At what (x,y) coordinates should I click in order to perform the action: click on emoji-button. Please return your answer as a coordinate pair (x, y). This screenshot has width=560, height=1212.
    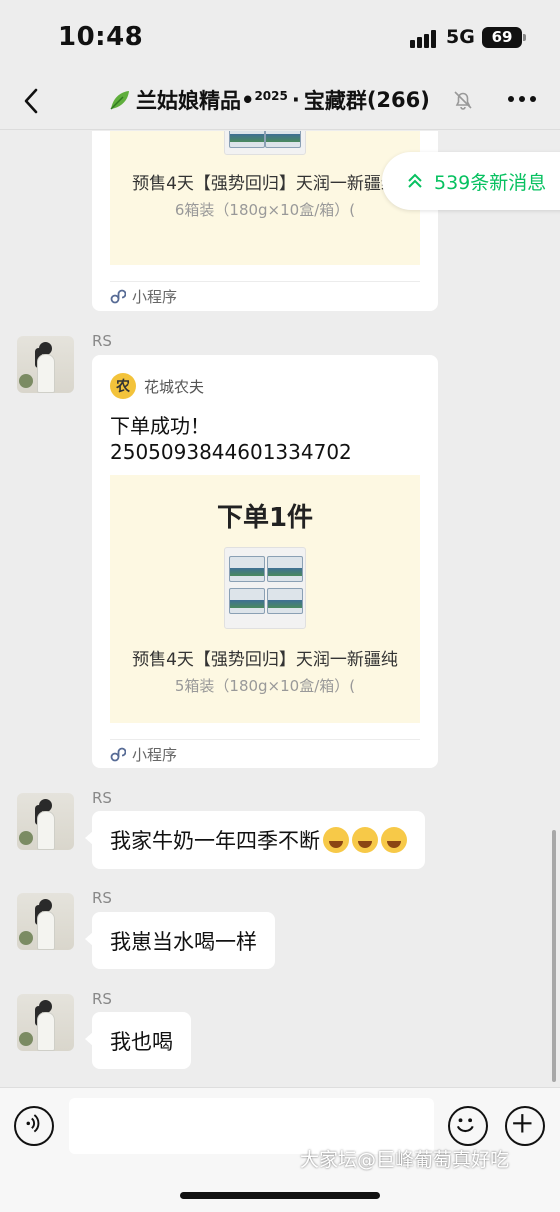
    Looking at the image, I should click on (468, 1126).